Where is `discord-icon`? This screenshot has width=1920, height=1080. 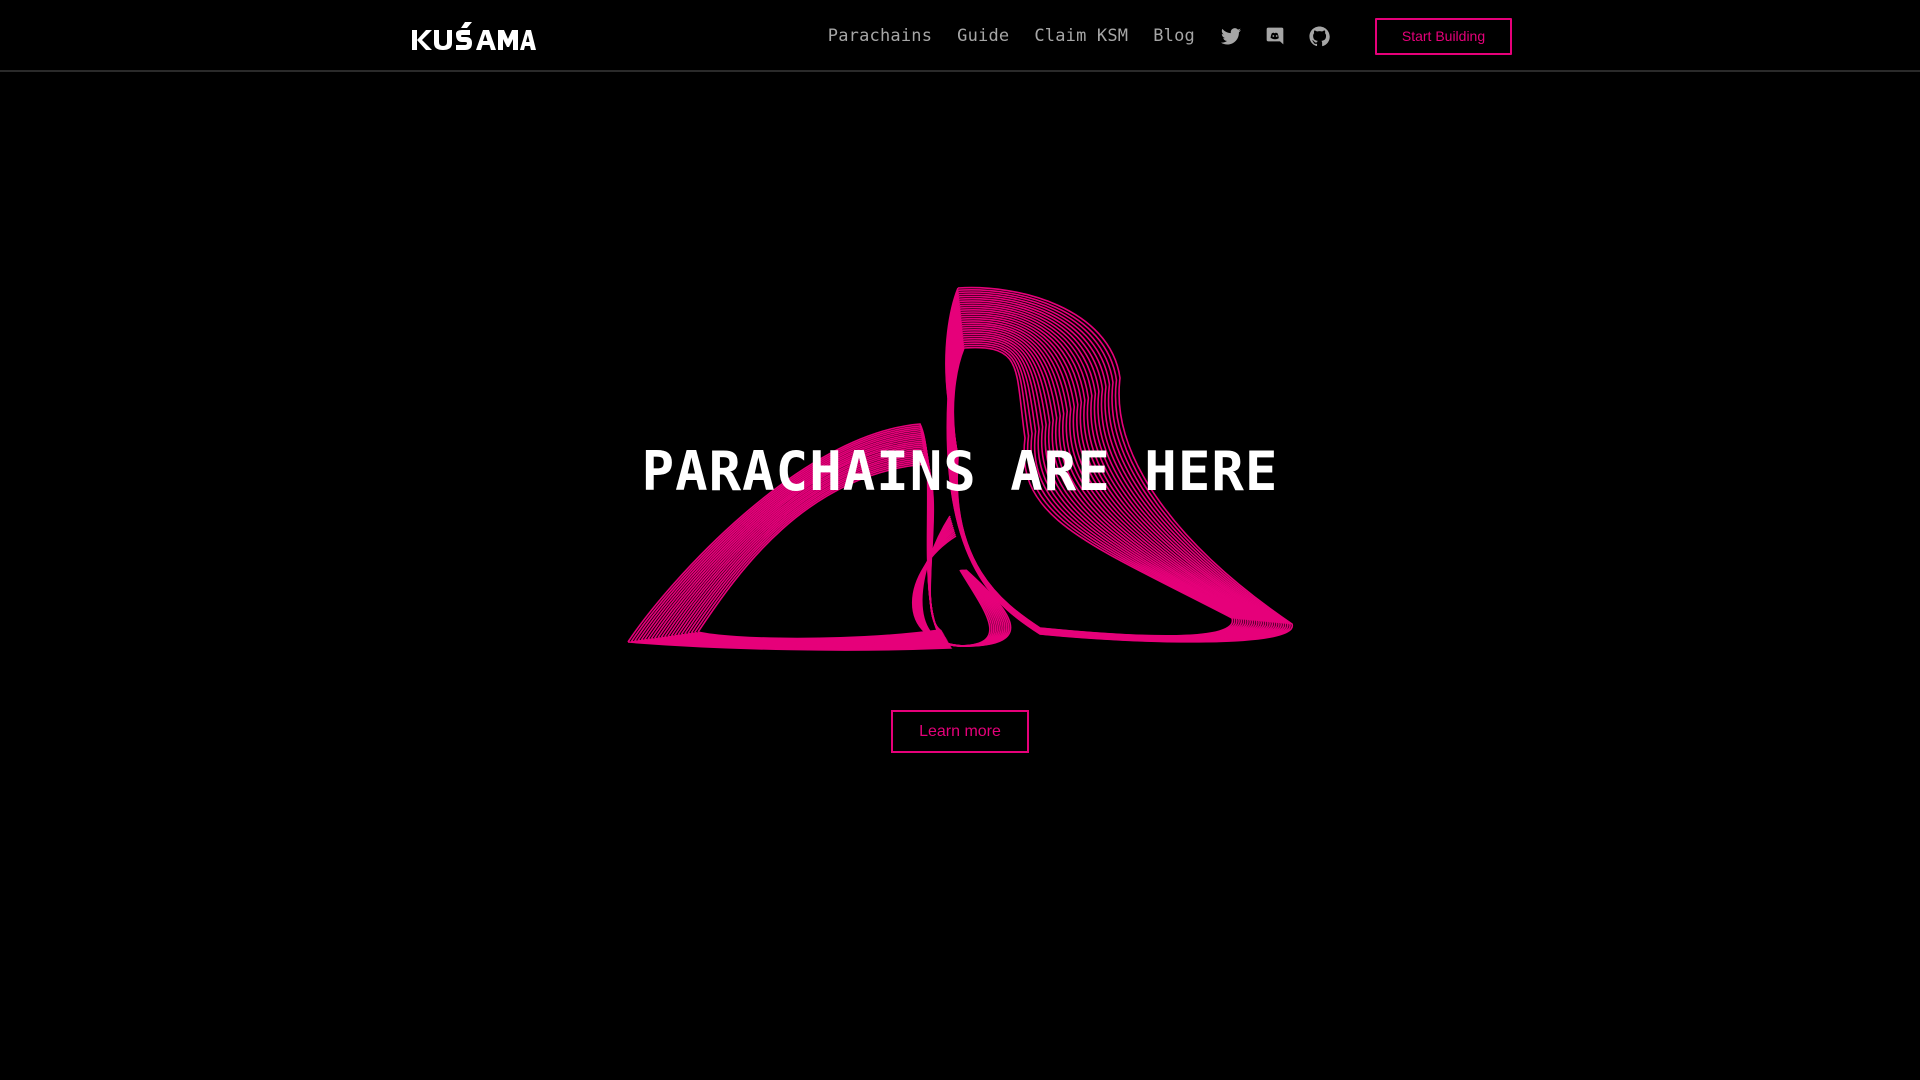
discord-icon is located at coordinates (1275, 36).